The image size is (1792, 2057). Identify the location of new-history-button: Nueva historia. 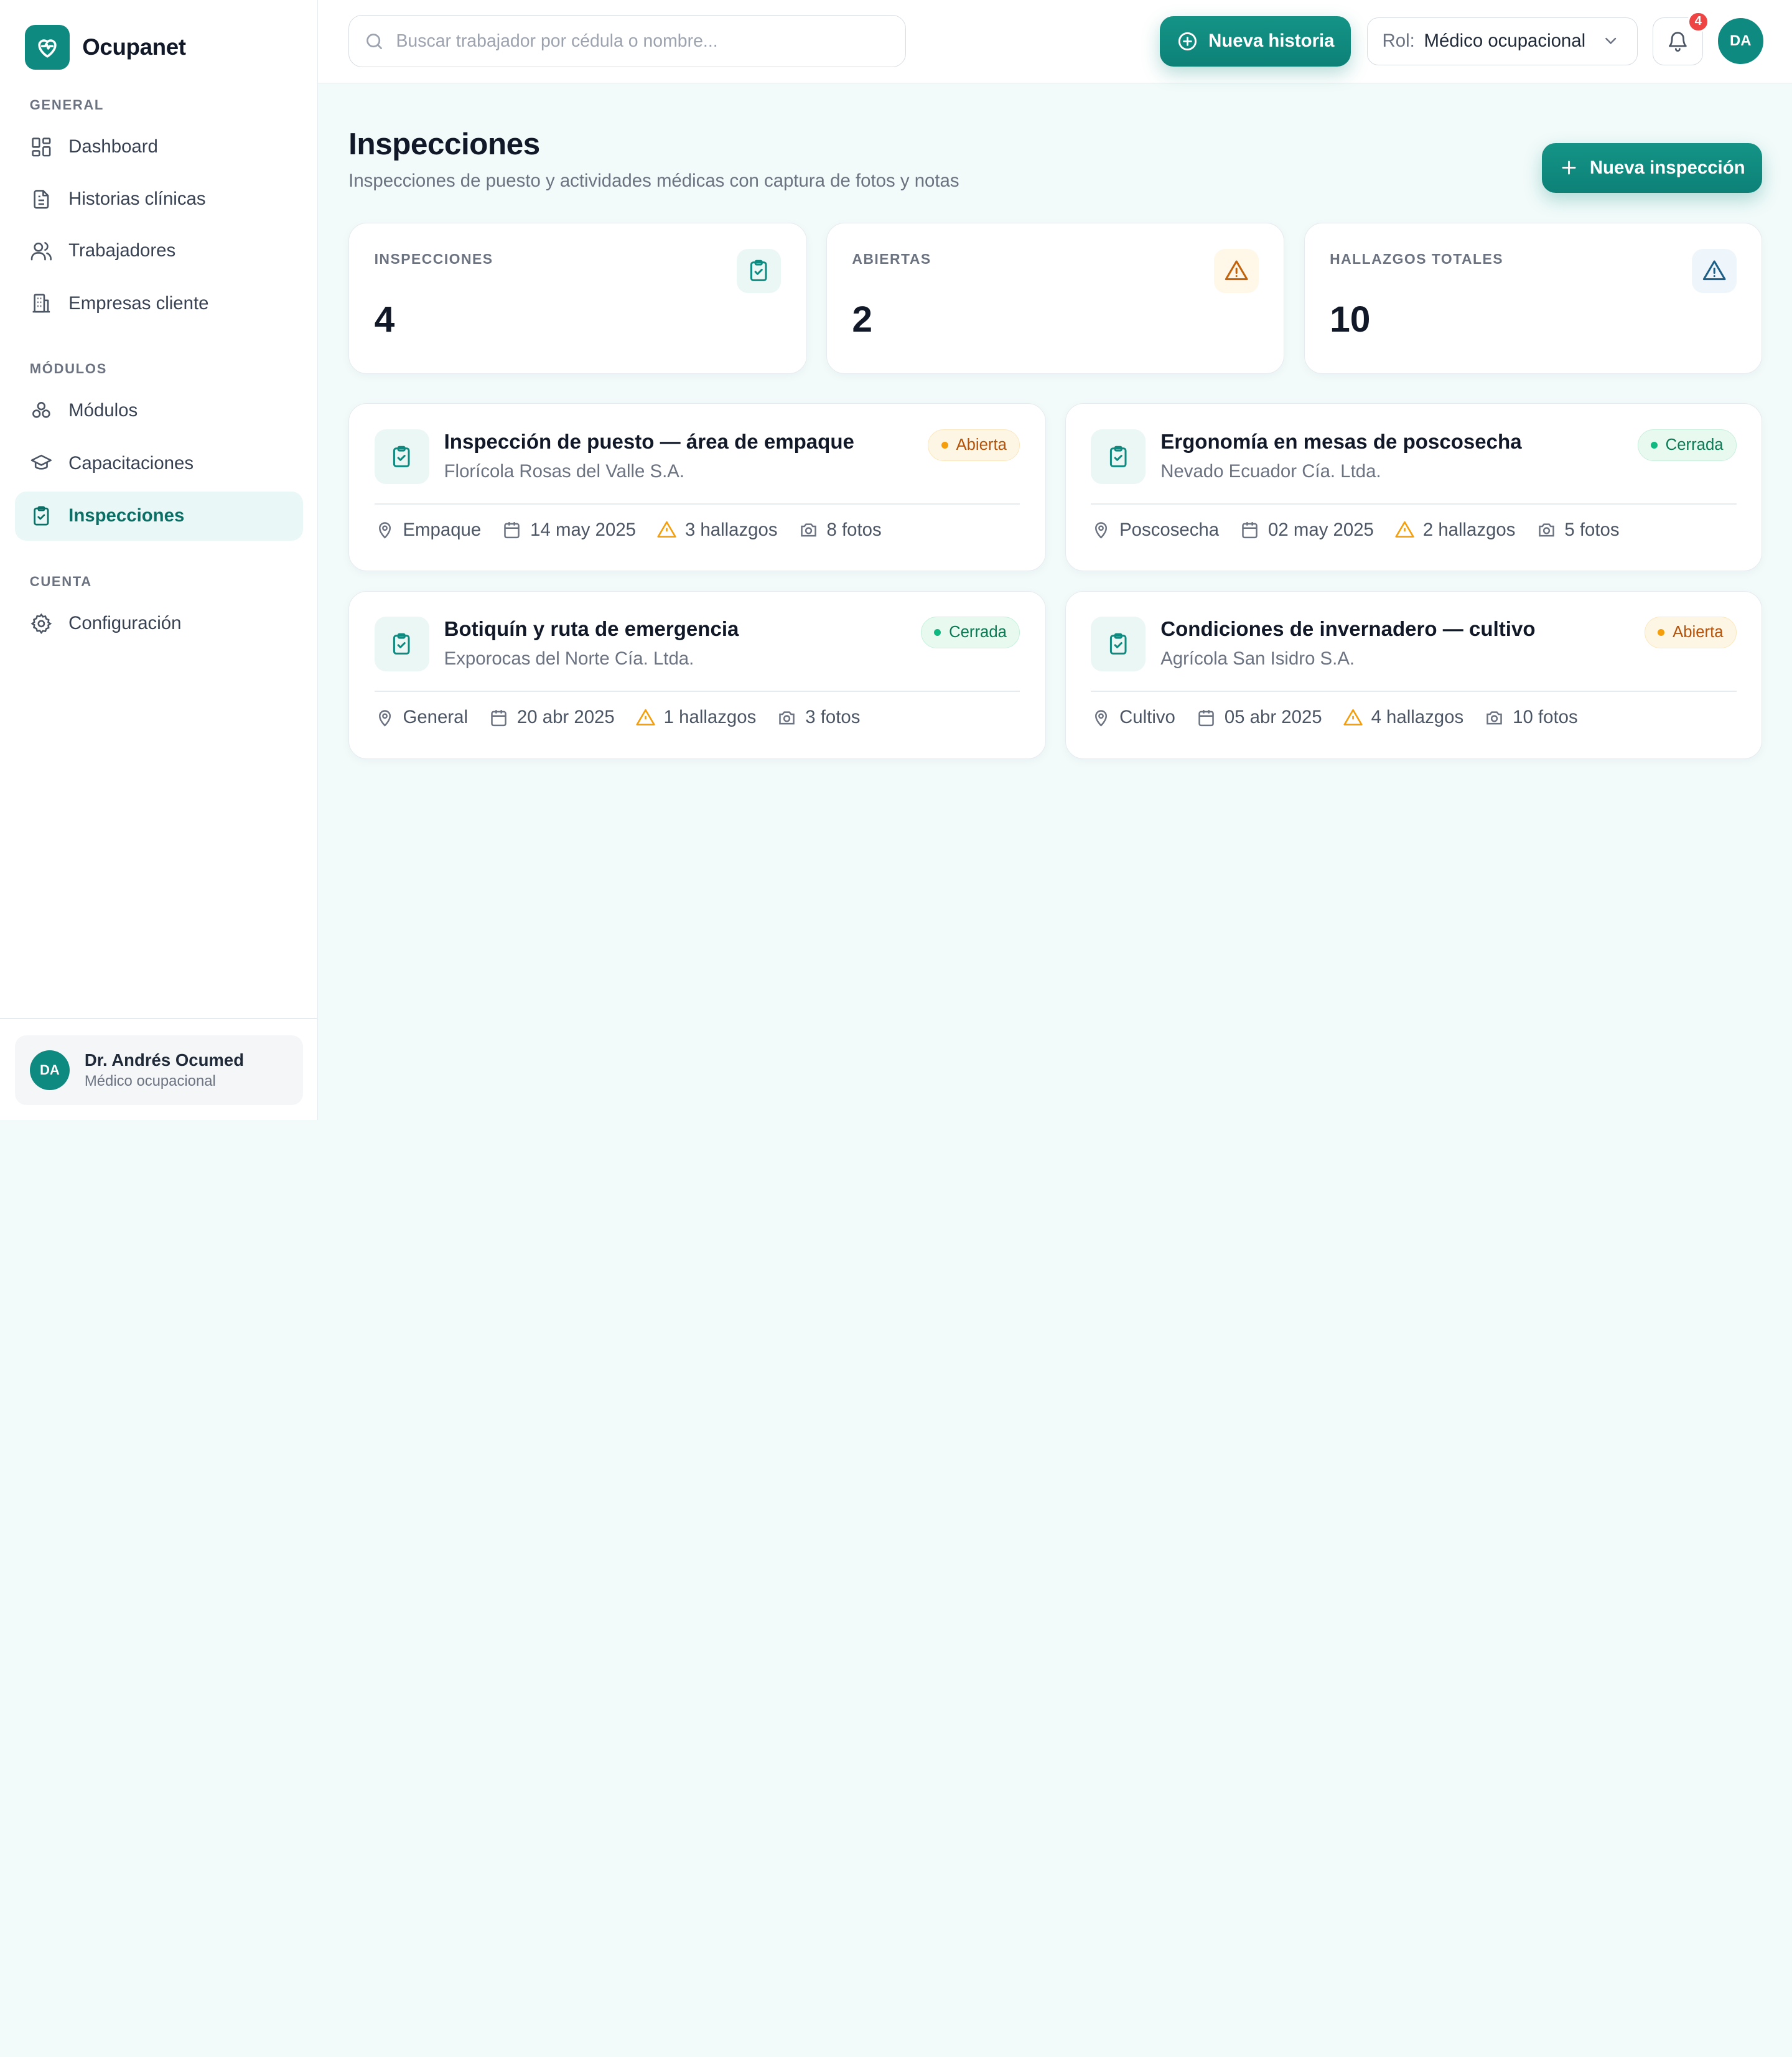
(1255, 41).